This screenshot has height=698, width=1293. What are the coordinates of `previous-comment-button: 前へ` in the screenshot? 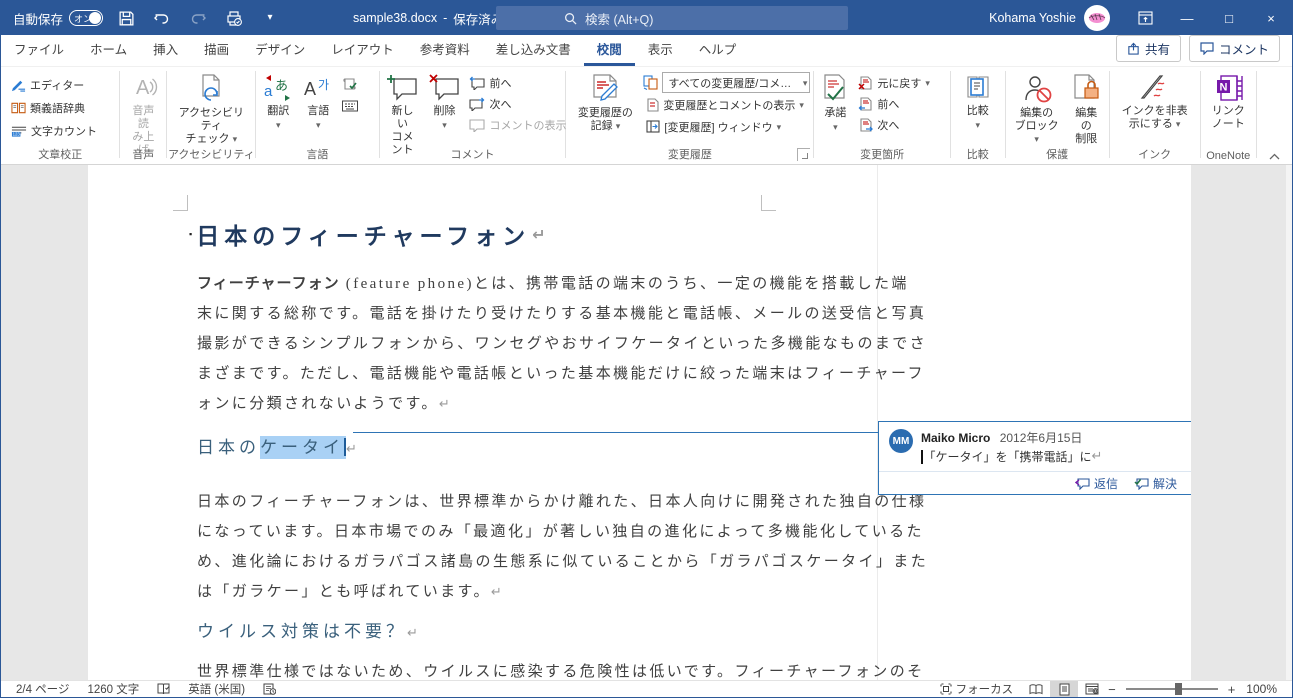 It's located at (517, 82).